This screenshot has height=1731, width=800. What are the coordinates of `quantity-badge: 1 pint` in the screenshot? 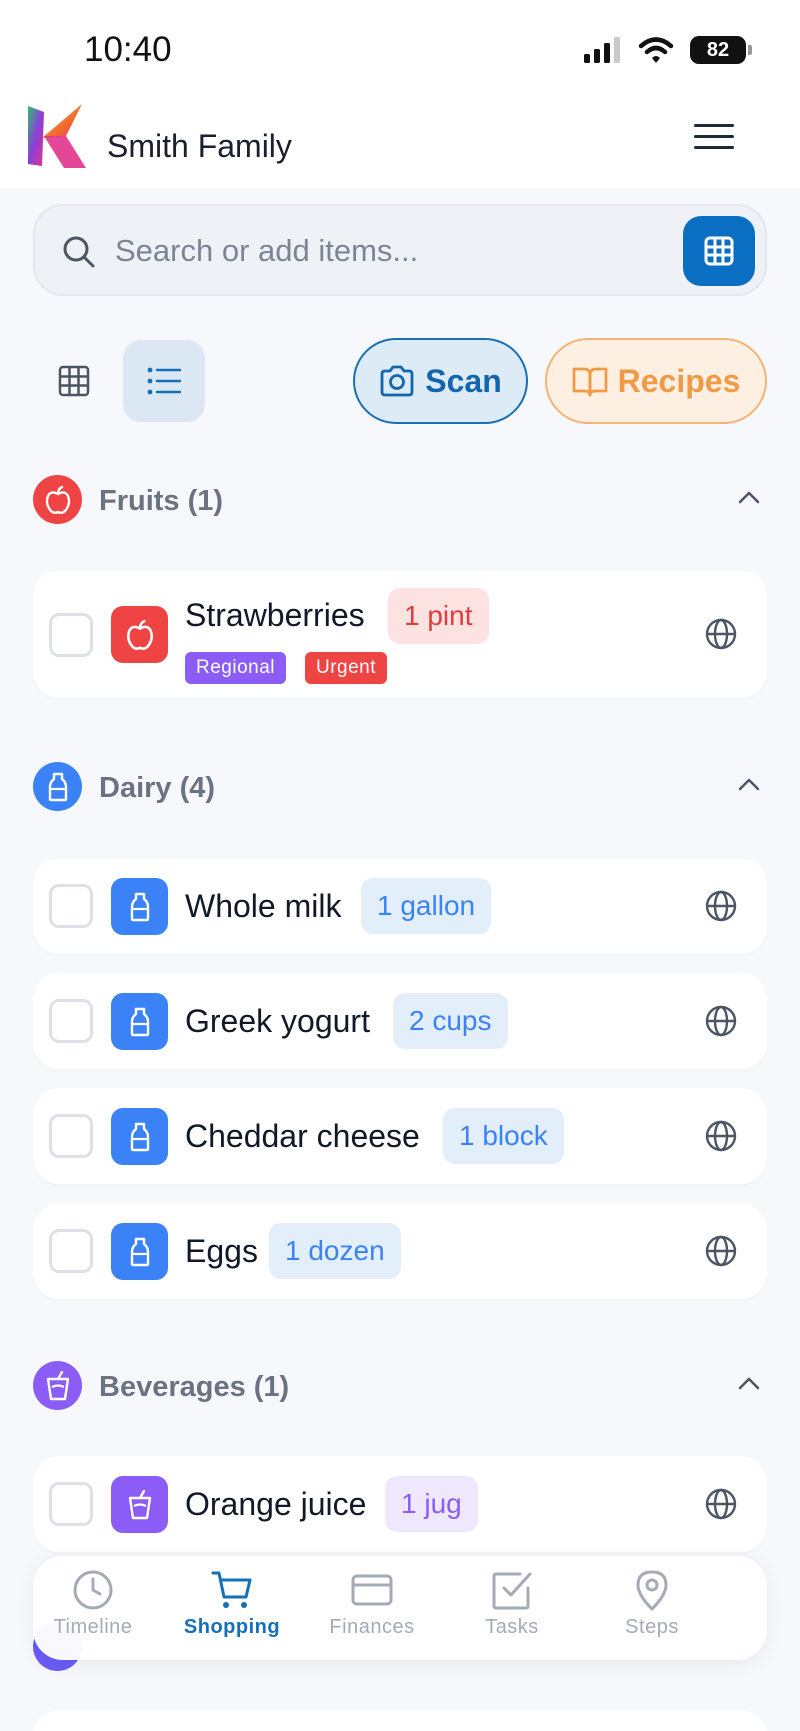 It's located at (438, 616).